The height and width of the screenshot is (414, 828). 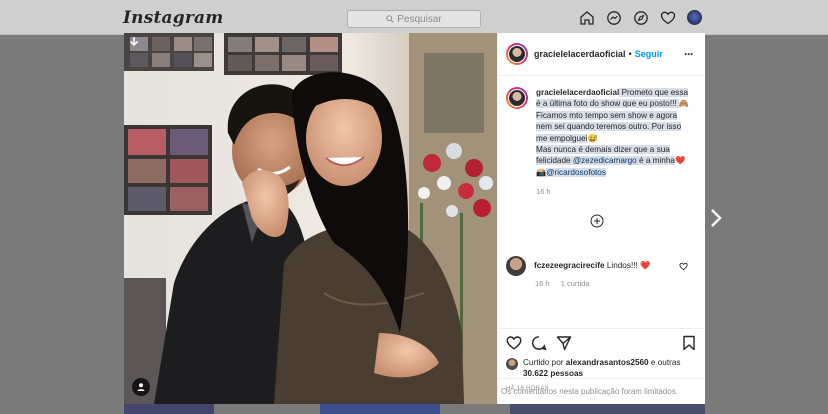 I want to click on author-avatar, so click(x=517, y=54).